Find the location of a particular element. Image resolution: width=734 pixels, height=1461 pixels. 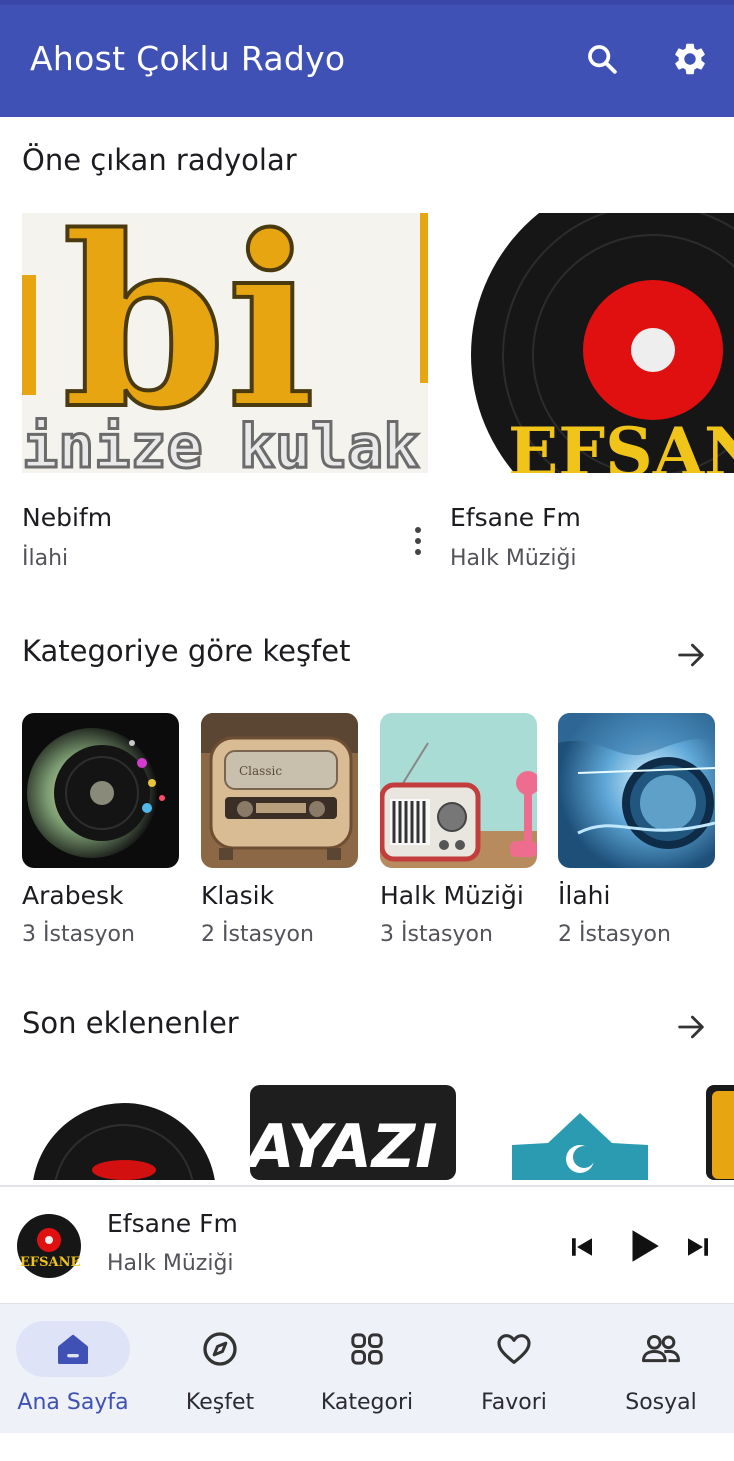

category-card-ilahi: İlahi 2 İstasyon is located at coordinates (636, 830).